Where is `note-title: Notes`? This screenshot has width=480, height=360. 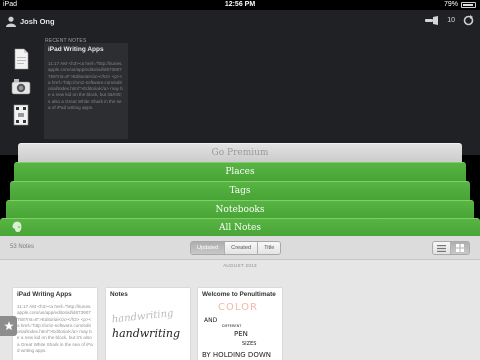
note-title: Notes is located at coordinates (119, 294).